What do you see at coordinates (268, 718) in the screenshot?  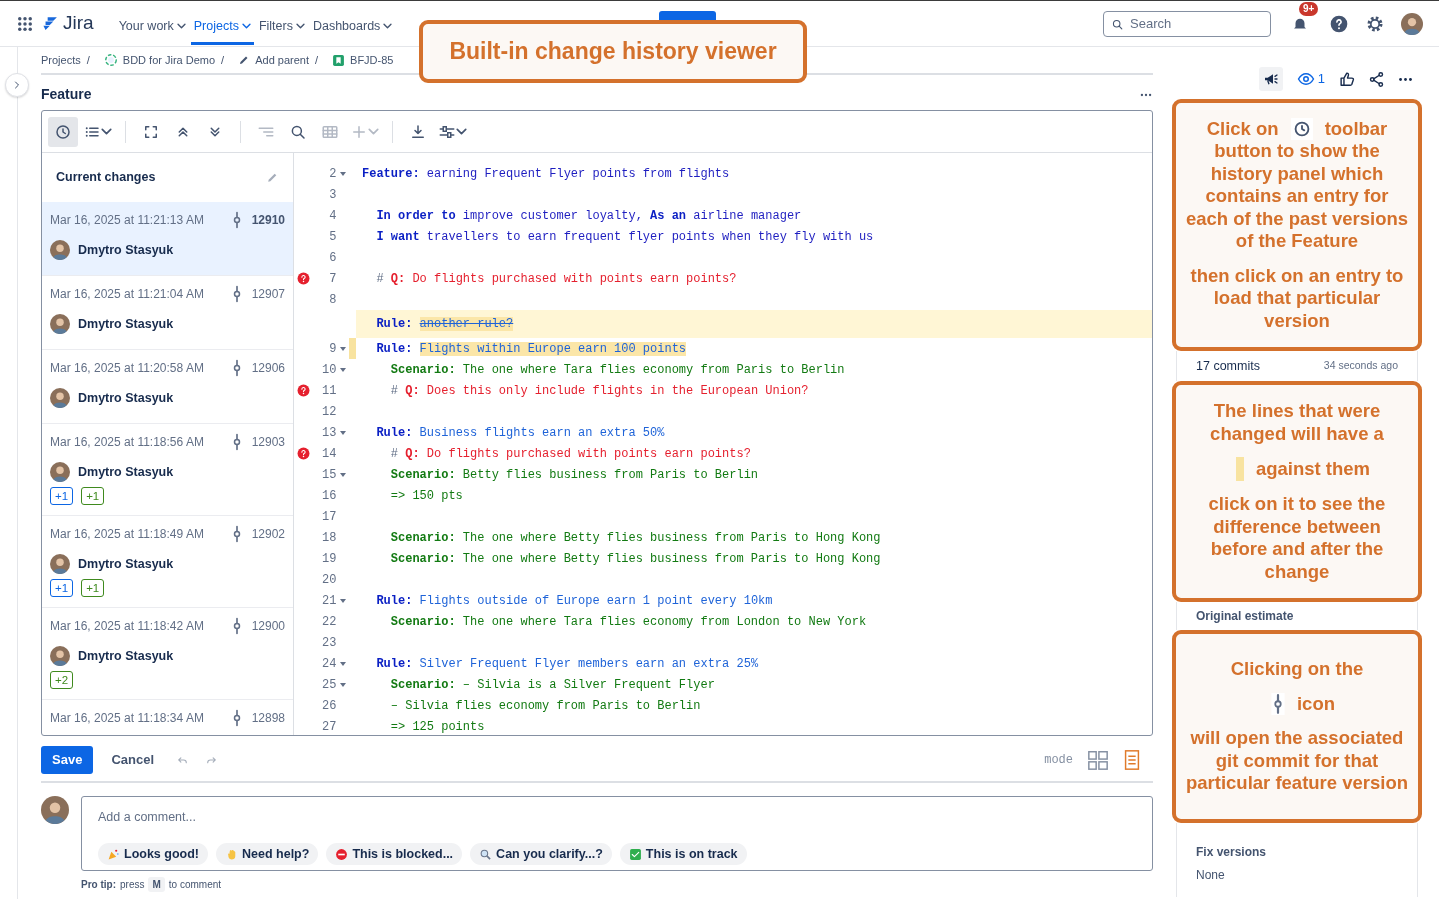 I see `commit-number: 12898` at bounding box center [268, 718].